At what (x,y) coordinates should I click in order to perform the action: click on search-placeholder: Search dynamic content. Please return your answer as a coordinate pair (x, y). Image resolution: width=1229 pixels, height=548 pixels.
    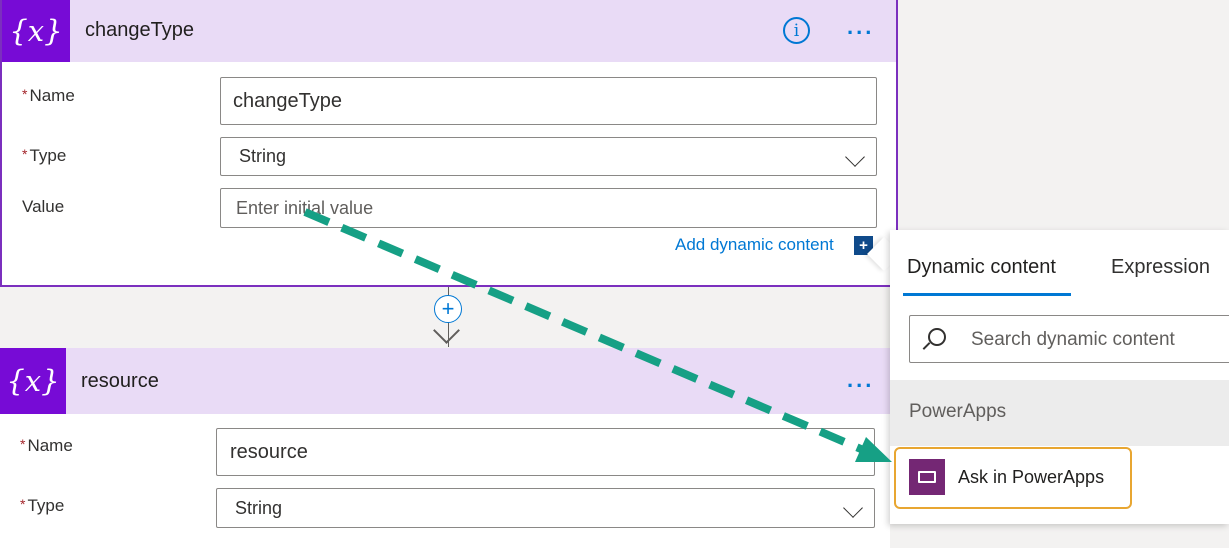
    Looking at the image, I should click on (1073, 339).